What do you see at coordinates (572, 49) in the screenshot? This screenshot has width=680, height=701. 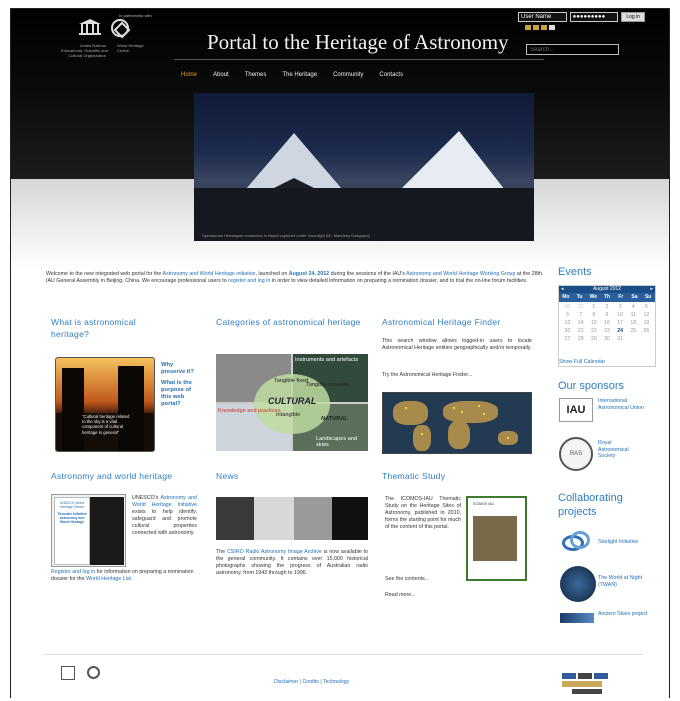 I see `search-input` at bounding box center [572, 49].